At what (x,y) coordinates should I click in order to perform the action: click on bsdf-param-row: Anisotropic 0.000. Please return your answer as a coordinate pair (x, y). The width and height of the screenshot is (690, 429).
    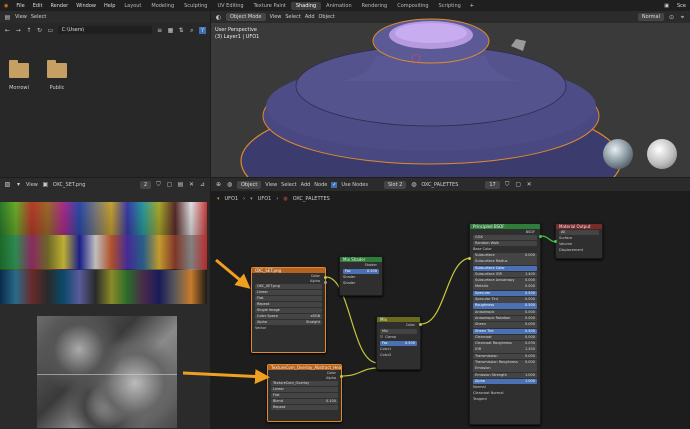
    Looking at the image, I should click on (505, 312).